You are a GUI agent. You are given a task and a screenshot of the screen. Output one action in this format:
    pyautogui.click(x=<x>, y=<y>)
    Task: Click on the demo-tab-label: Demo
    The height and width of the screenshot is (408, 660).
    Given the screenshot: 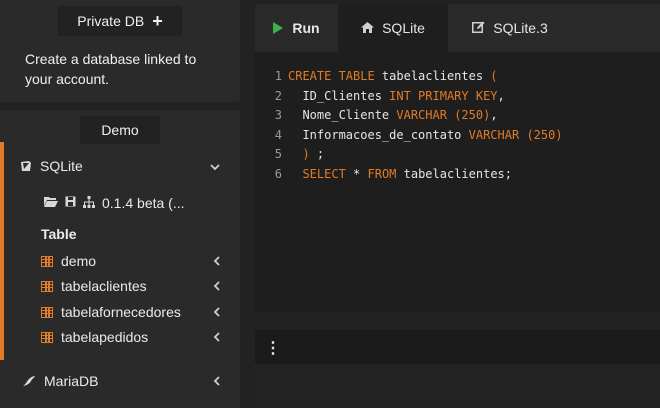 What is the action you would take?
    pyautogui.click(x=120, y=130)
    